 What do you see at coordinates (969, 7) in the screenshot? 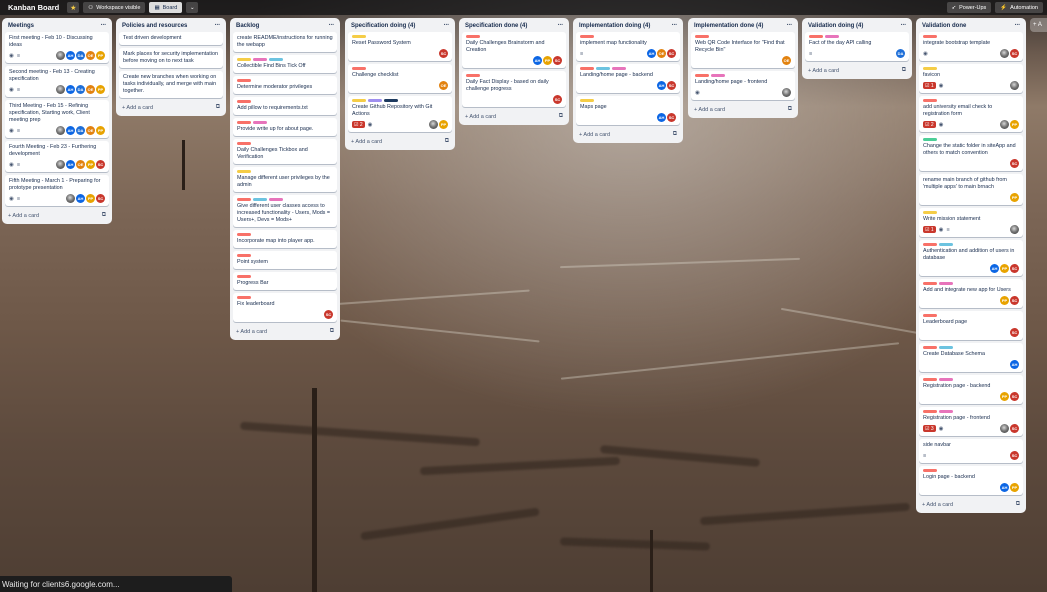
I see `powerups-button: ➶ Power-Ups` at bounding box center [969, 7].